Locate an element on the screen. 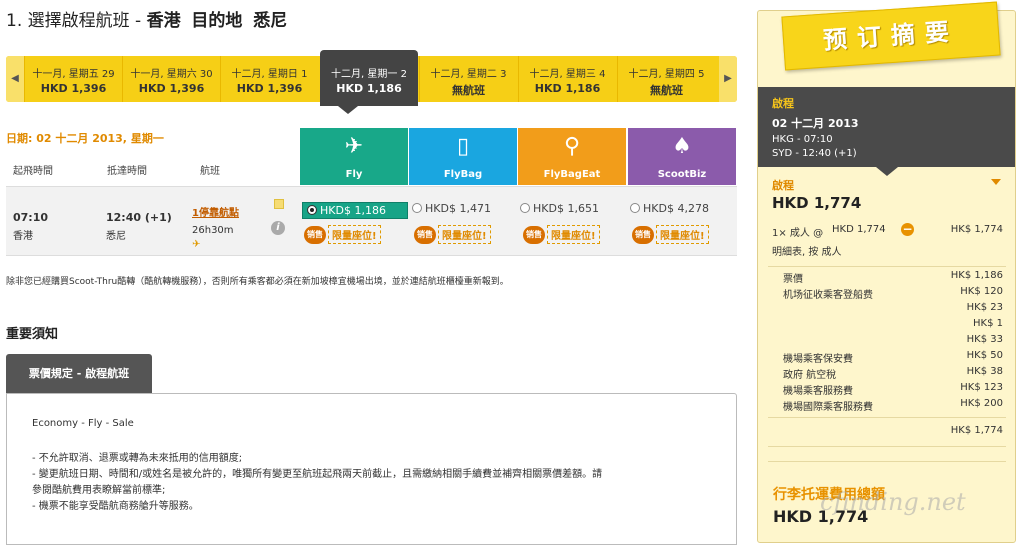 Image resolution: width=1017 pixels, height=545 pixels. origin-city: 香港 is located at coordinates (163, 21).